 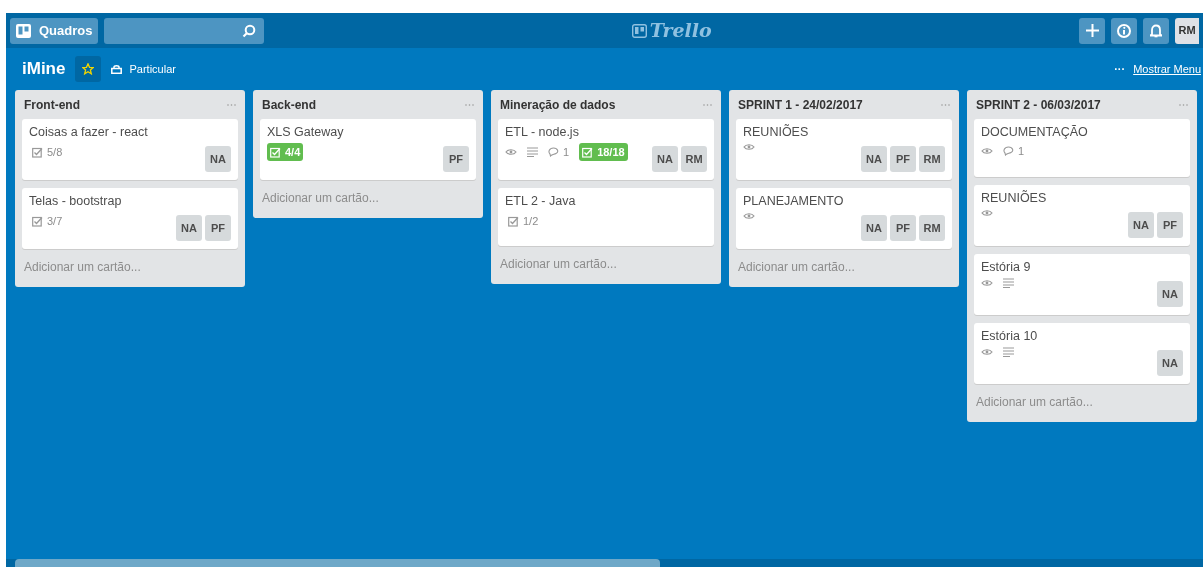 I want to click on star-icon, so click(x=88, y=69).